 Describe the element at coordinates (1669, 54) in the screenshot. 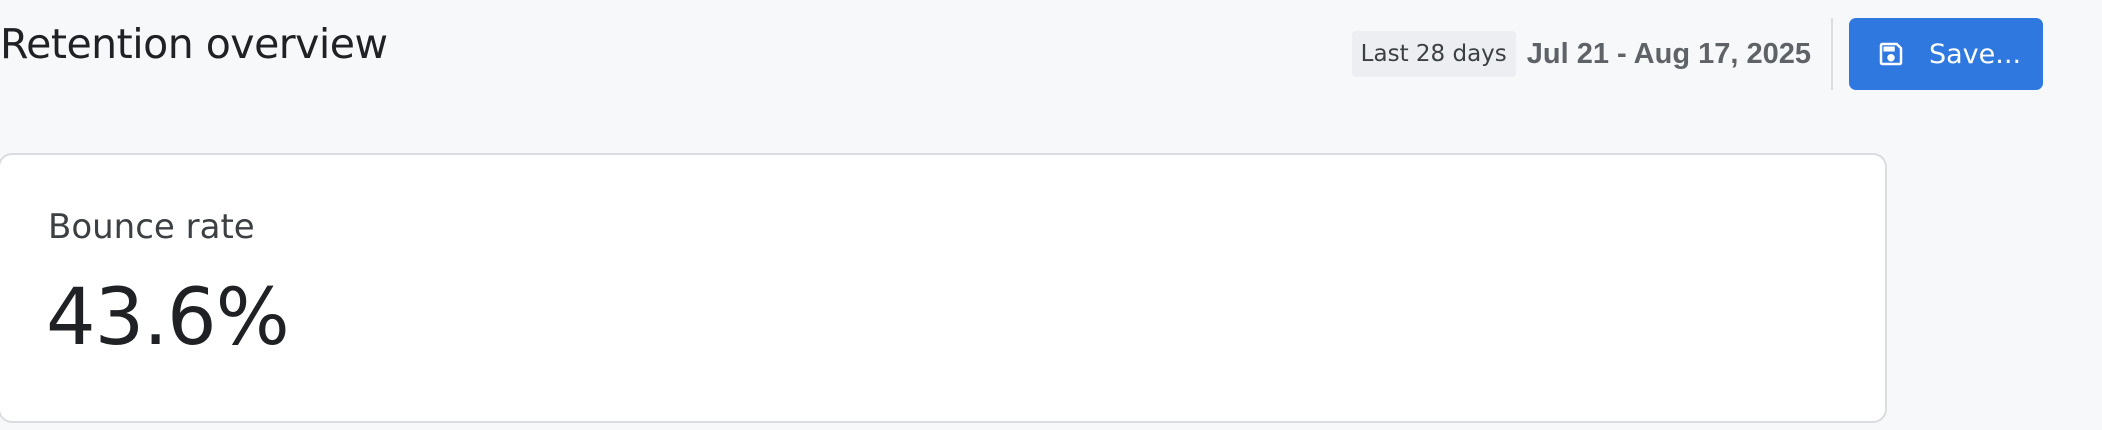

I see `date-range: Jul 21 - Aug 17, 2025` at that location.